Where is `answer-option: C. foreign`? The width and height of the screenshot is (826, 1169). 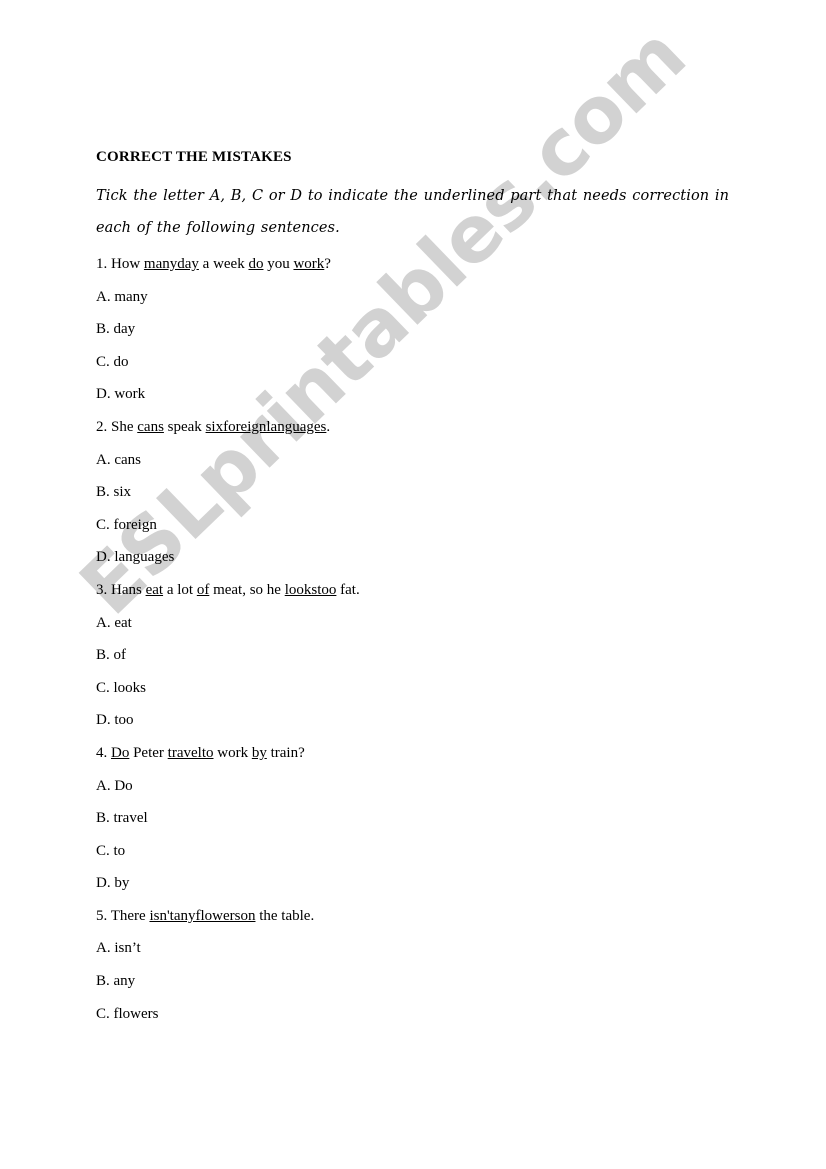 answer-option: C. foreign is located at coordinates (419, 525).